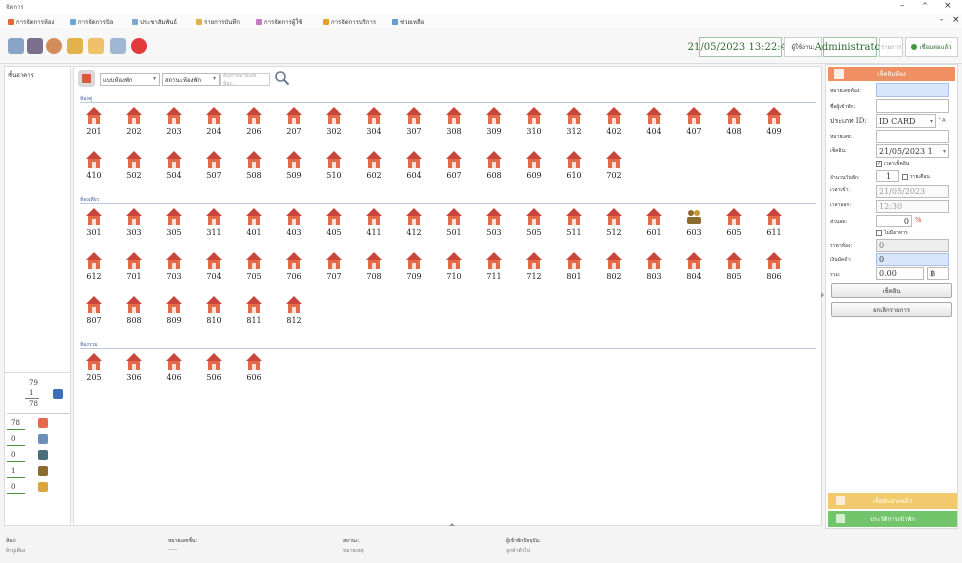 The height and width of the screenshot is (563, 962). Describe the element at coordinates (454, 270) in the screenshot. I see `room-tile: 710` at that location.